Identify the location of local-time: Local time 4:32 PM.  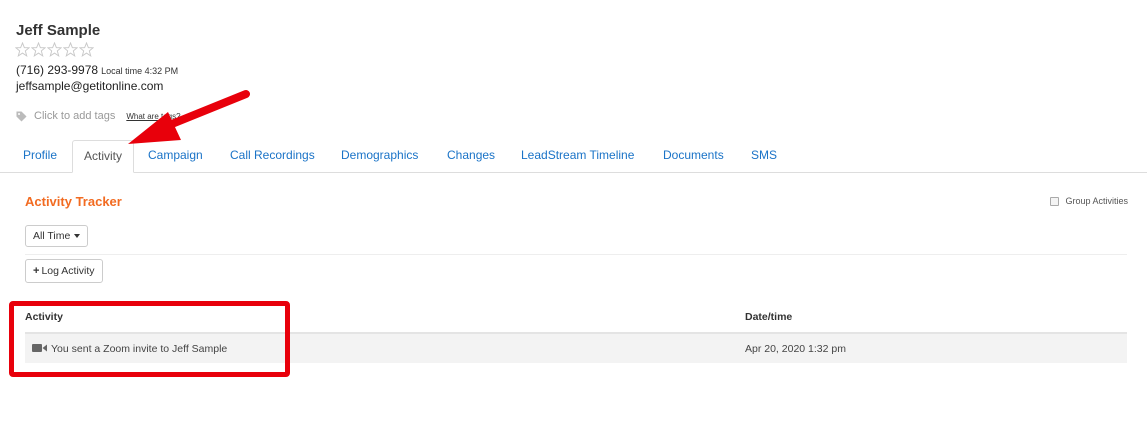
(140, 71).